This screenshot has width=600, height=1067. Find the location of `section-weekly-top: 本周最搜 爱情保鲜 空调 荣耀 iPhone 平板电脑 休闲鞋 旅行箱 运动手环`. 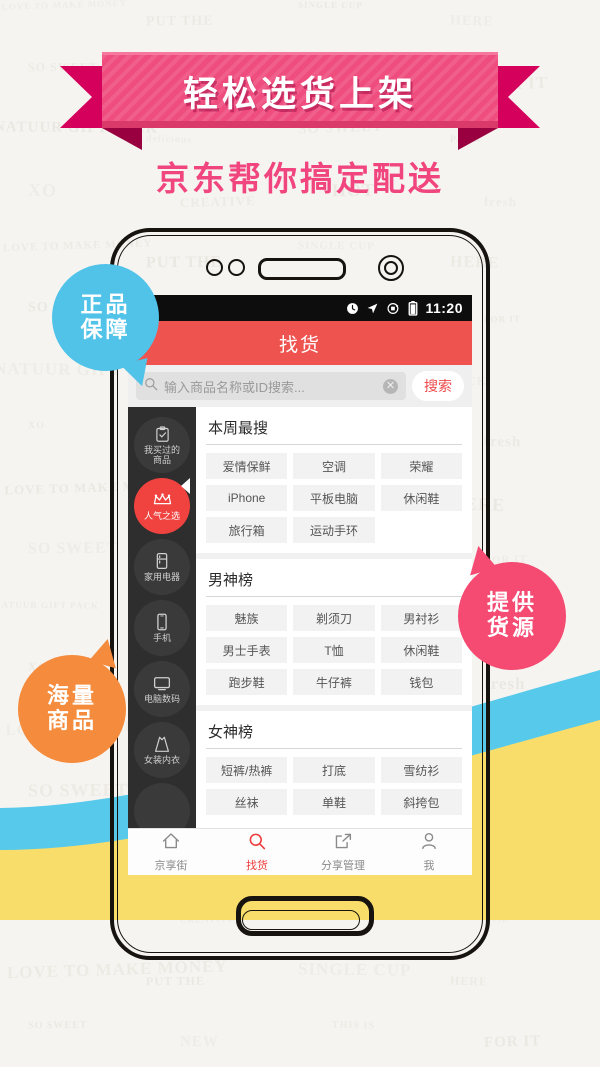

section-weekly-top: 本周最搜 爱情保鲜 空调 荣耀 iPhone 平板电脑 休闲鞋 旅行箱 运动手环 is located at coordinates (334, 480).